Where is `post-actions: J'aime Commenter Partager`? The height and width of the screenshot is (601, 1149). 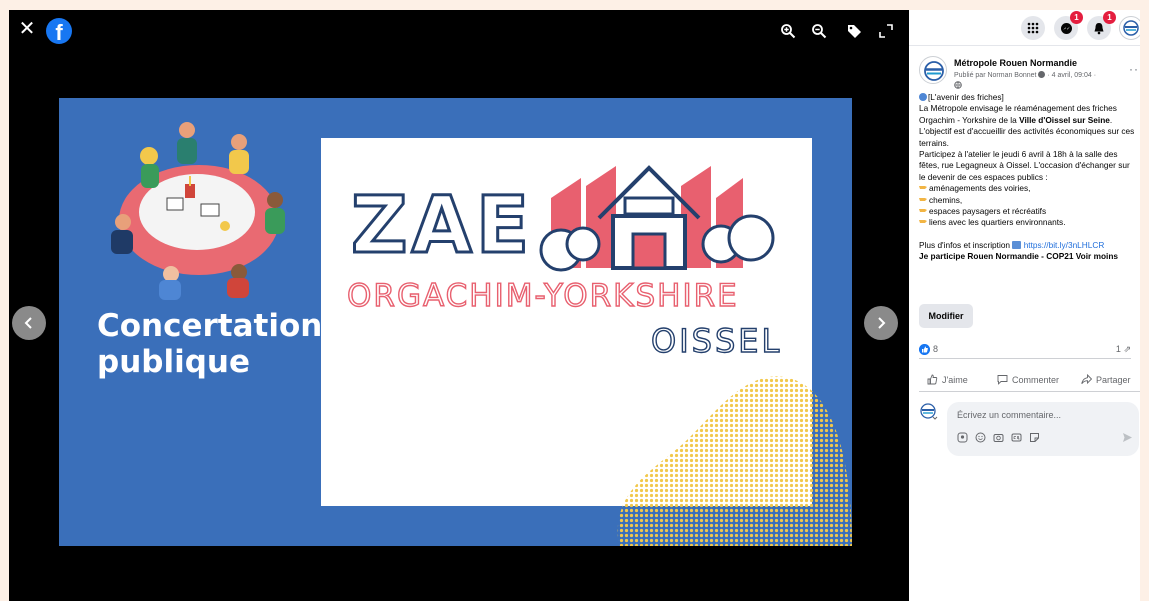
post-actions: J'aime Commenter Partager is located at coordinates (1029, 381).